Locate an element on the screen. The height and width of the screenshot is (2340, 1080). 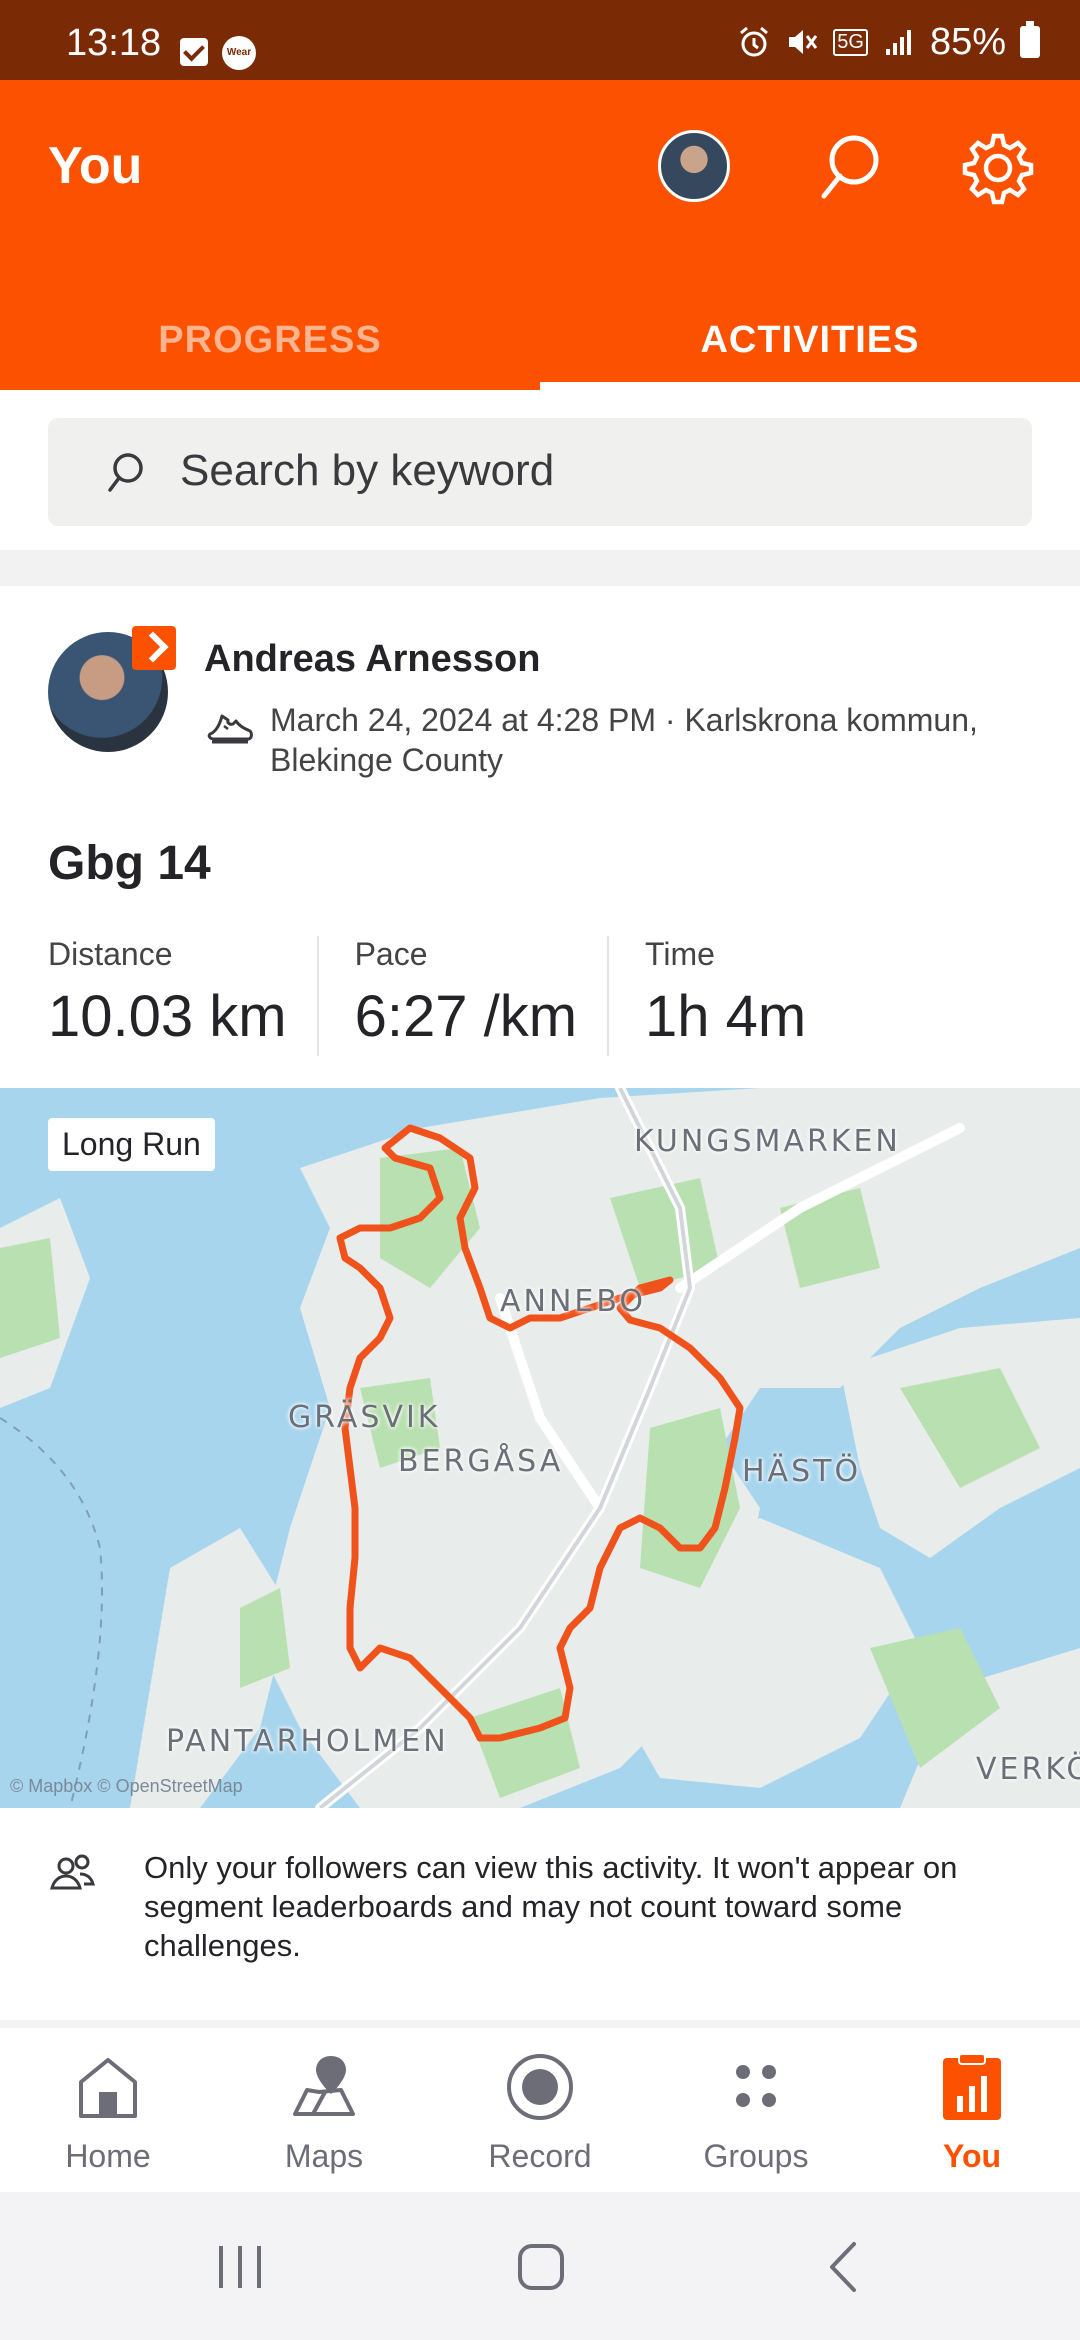
home-button-icon is located at coordinates (541, 2267).